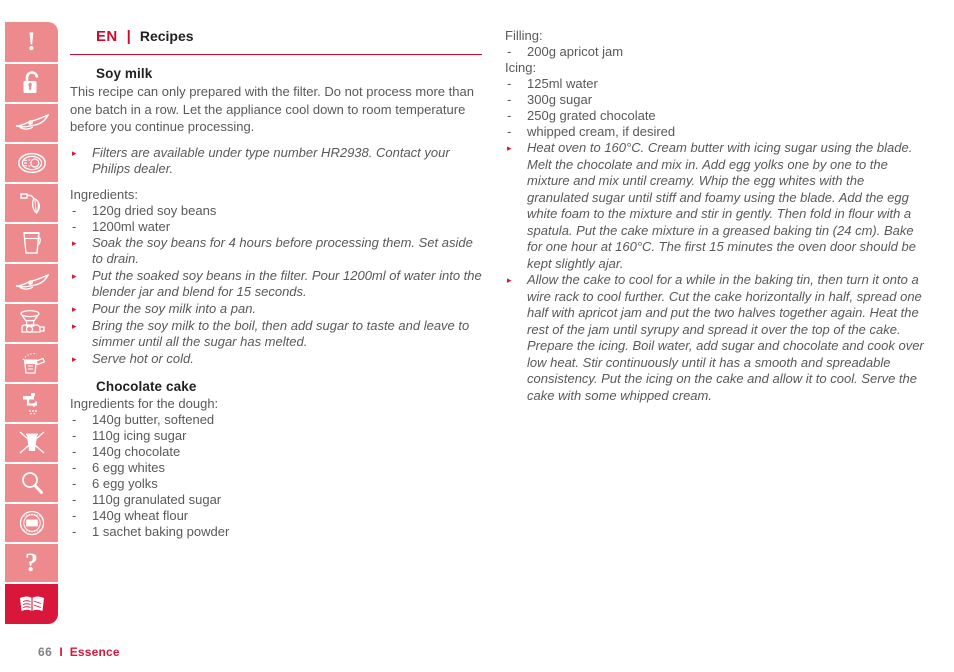  I want to click on list-item: - 1 sachet baking powder, so click(277, 532).